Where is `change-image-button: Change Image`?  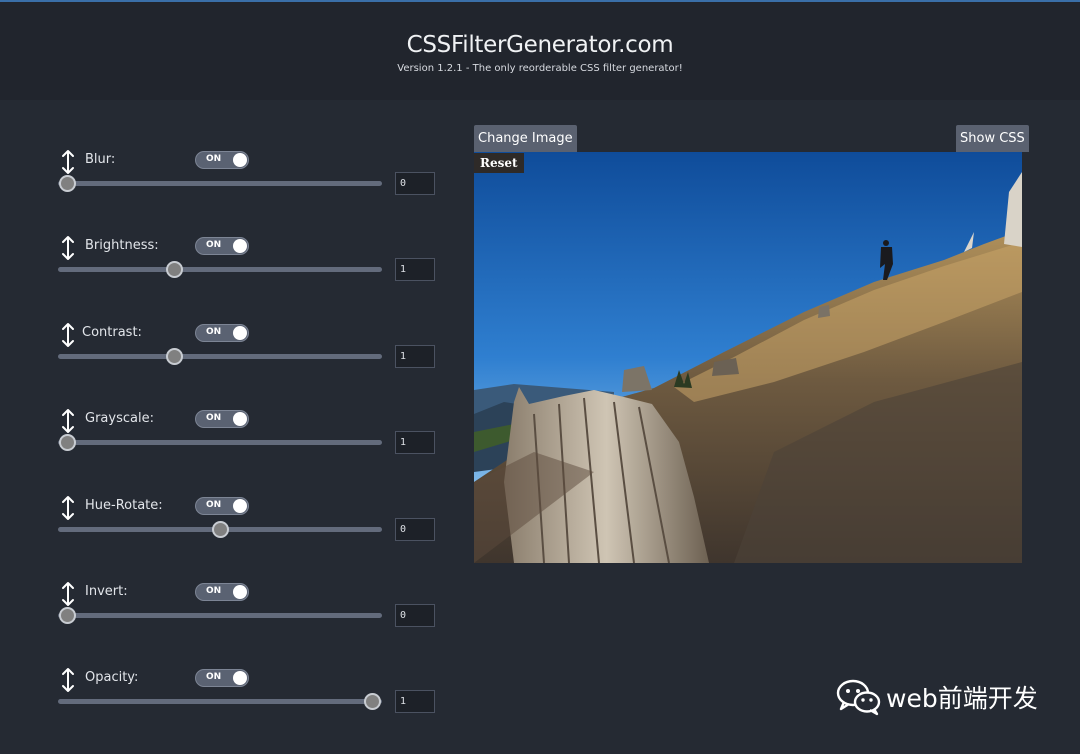
change-image-button: Change Image is located at coordinates (525, 138).